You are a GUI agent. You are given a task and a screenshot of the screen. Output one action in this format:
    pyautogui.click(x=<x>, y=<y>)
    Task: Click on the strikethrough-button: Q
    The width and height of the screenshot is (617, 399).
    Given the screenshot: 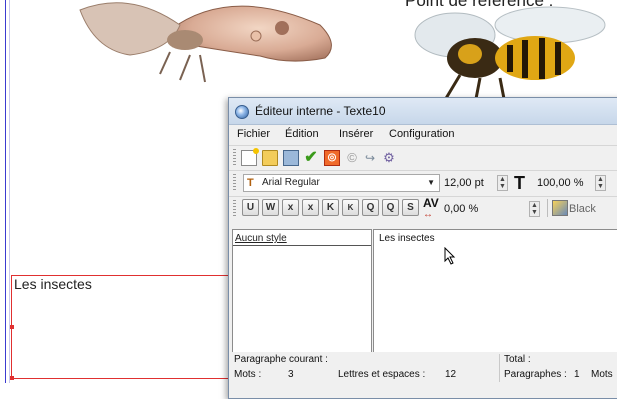 What is the action you would take?
    pyautogui.click(x=370, y=207)
    